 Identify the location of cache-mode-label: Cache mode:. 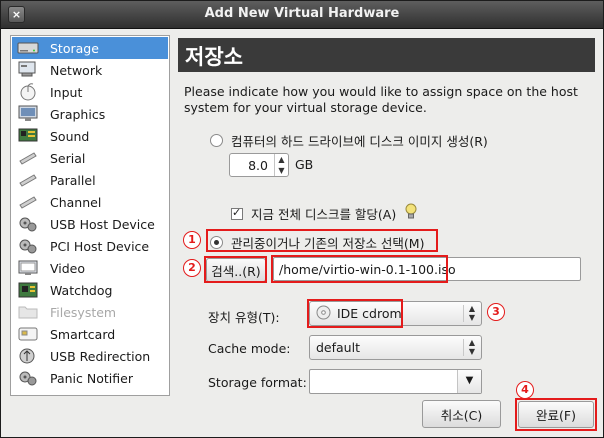
(249, 348).